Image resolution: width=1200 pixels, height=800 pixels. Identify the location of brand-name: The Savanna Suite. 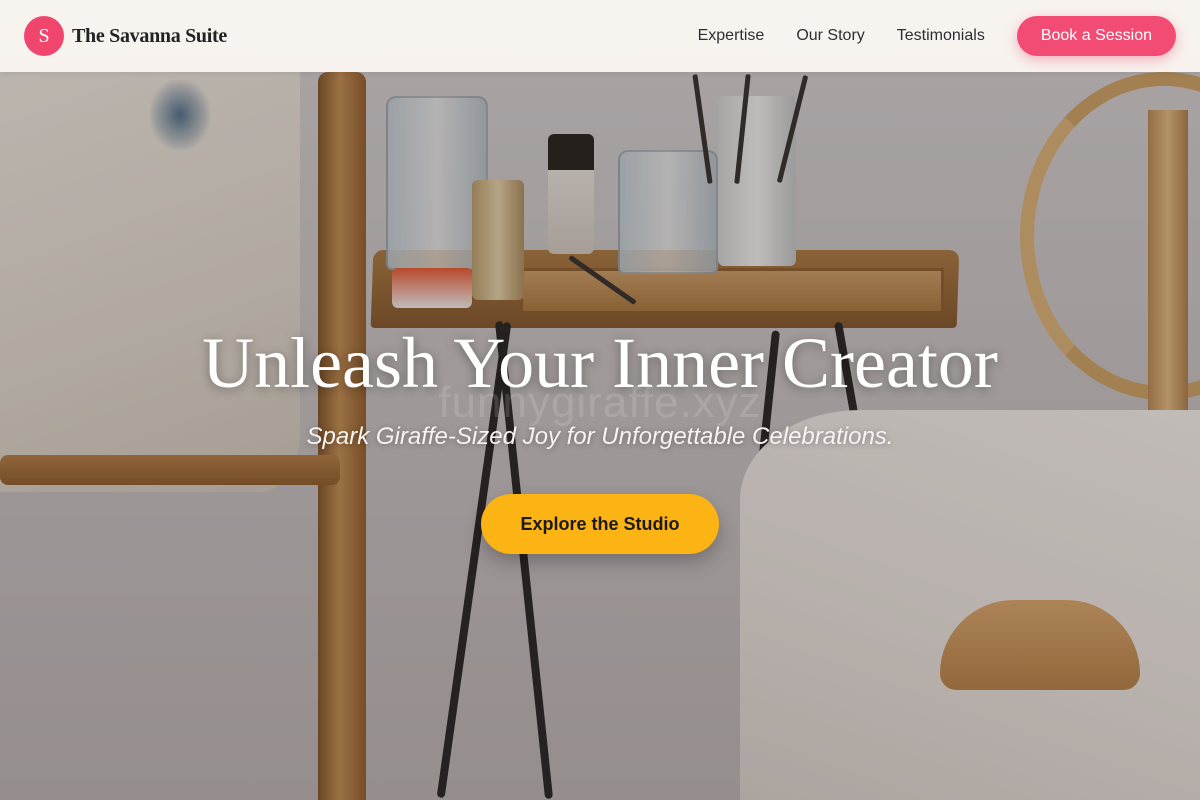
(149, 35).